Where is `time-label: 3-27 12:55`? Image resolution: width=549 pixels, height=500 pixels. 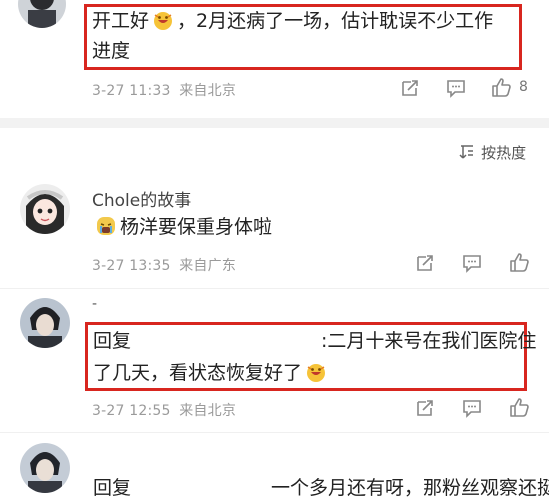
time-label: 3-27 12:55 is located at coordinates (131, 411).